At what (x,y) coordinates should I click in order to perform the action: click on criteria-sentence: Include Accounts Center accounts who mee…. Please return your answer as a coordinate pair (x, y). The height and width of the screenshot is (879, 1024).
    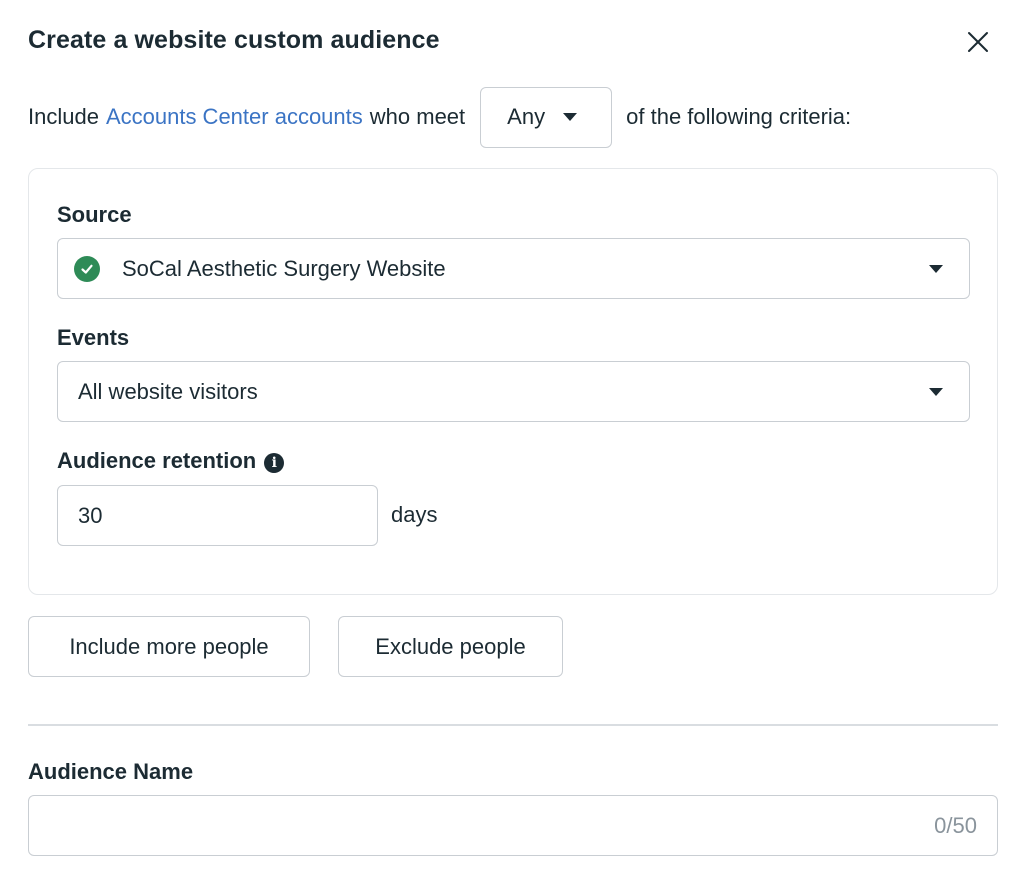
    Looking at the image, I should click on (439, 117).